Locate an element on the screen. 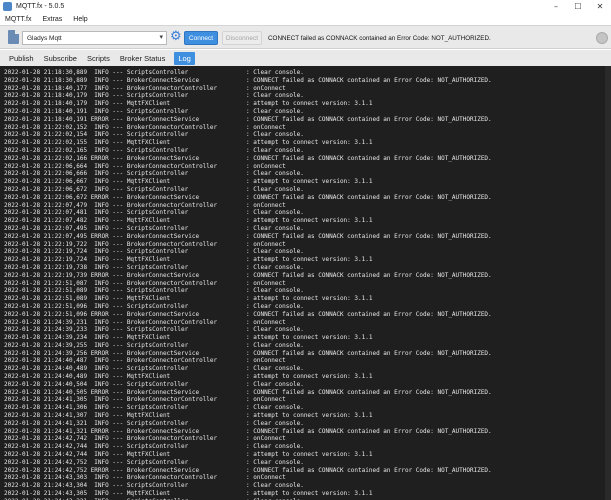 Image resolution: width=611 pixels, height=500 pixels. profile-select-value: Gladys Mqtt is located at coordinates (44, 38).